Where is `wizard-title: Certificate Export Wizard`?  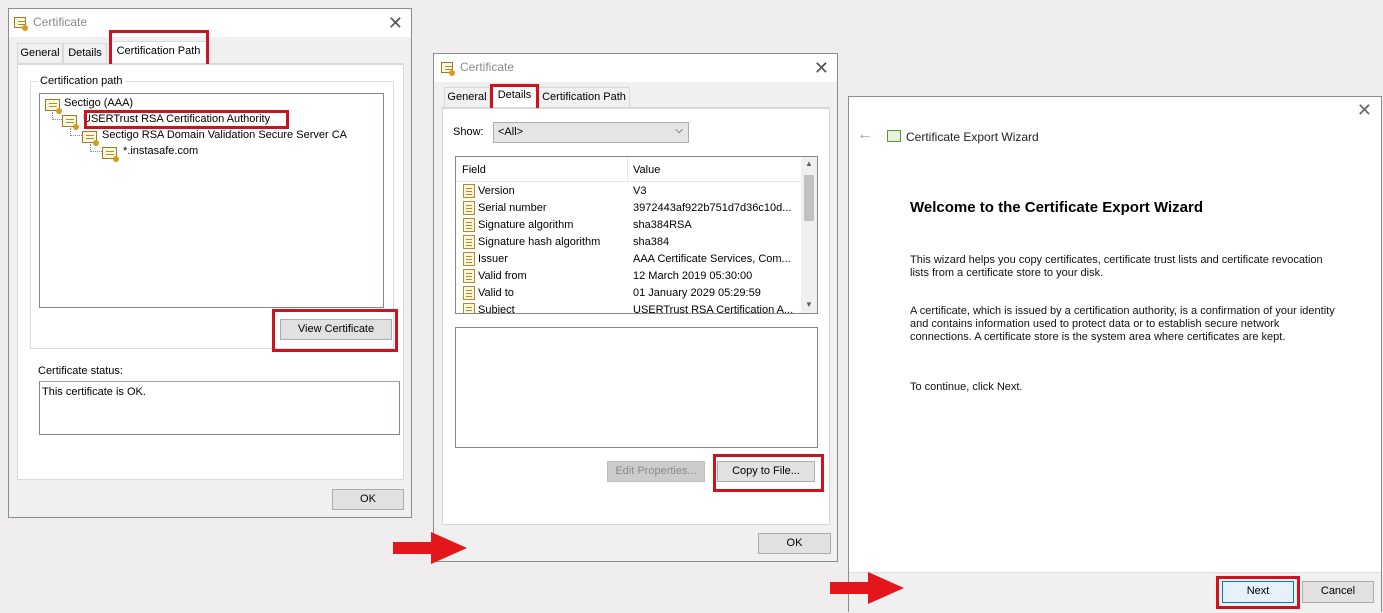
wizard-title: Certificate Export Wizard is located at coordinates (972, 137).